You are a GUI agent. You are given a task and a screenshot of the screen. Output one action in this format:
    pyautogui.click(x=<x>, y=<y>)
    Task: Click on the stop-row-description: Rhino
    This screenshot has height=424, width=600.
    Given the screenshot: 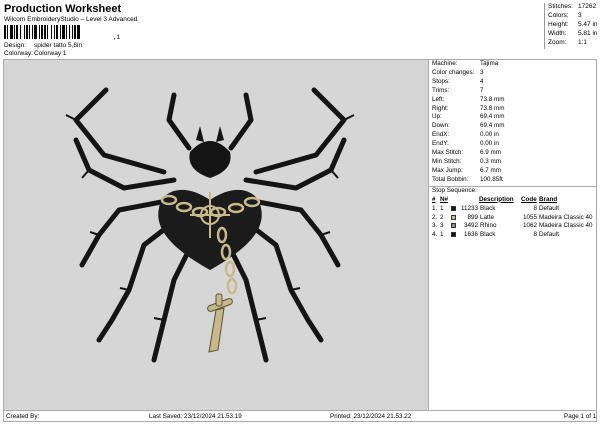 What is the action you would take?
    pyautogui.click(x=488, y=226)
    